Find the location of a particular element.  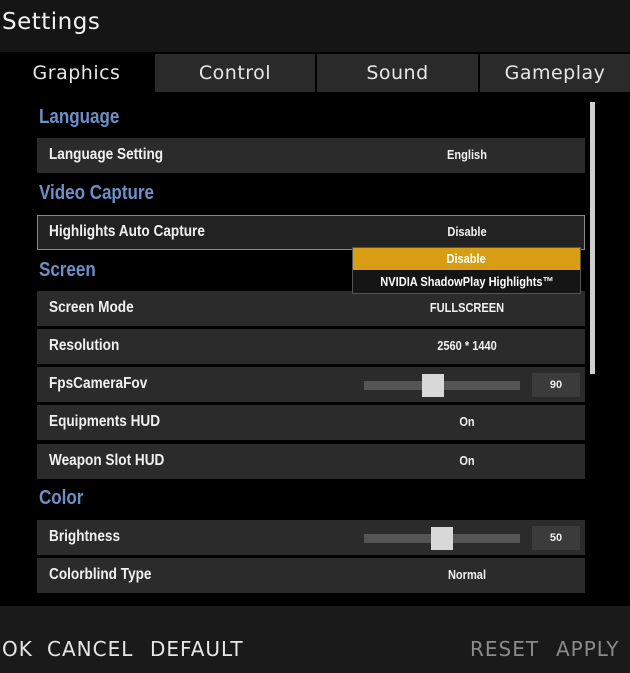

section-language: Language is located at coordinates (79, 117).